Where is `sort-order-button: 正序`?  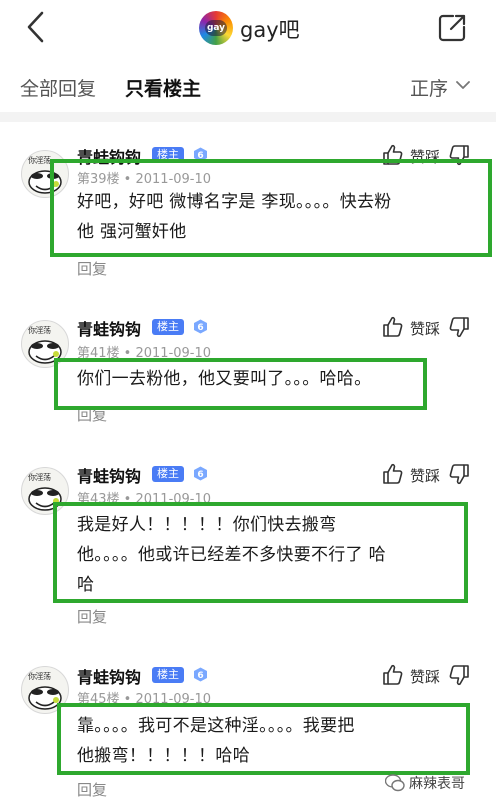 sort-order-button: 正序 is located at coordinates (429, 87).